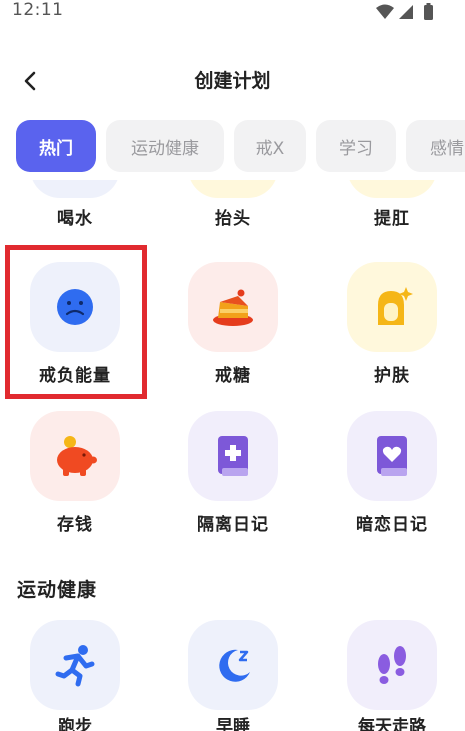 The image size is (465, 731). Describe the element at coordinates (392, 376) in the screenshot. I see `item-label: 护肤` at that location.